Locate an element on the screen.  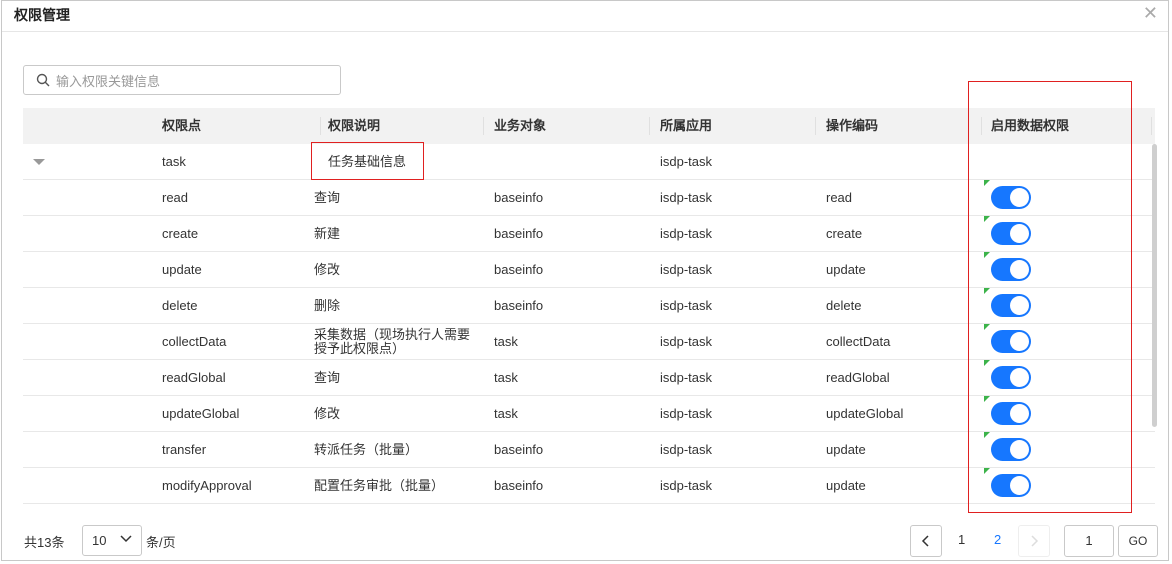
next-page-button is located at coordinates (1034, 541).